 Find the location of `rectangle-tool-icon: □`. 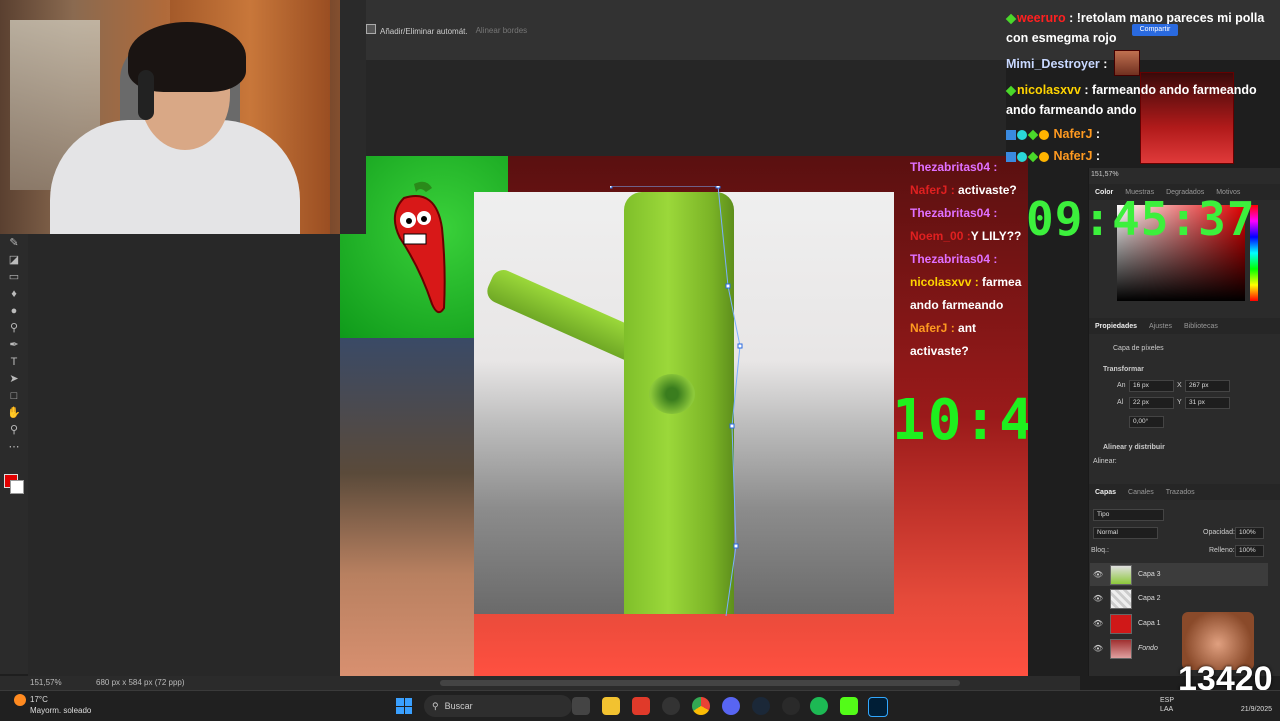

rectangle-tool-icon: □ is located at coordinates (14, 395).